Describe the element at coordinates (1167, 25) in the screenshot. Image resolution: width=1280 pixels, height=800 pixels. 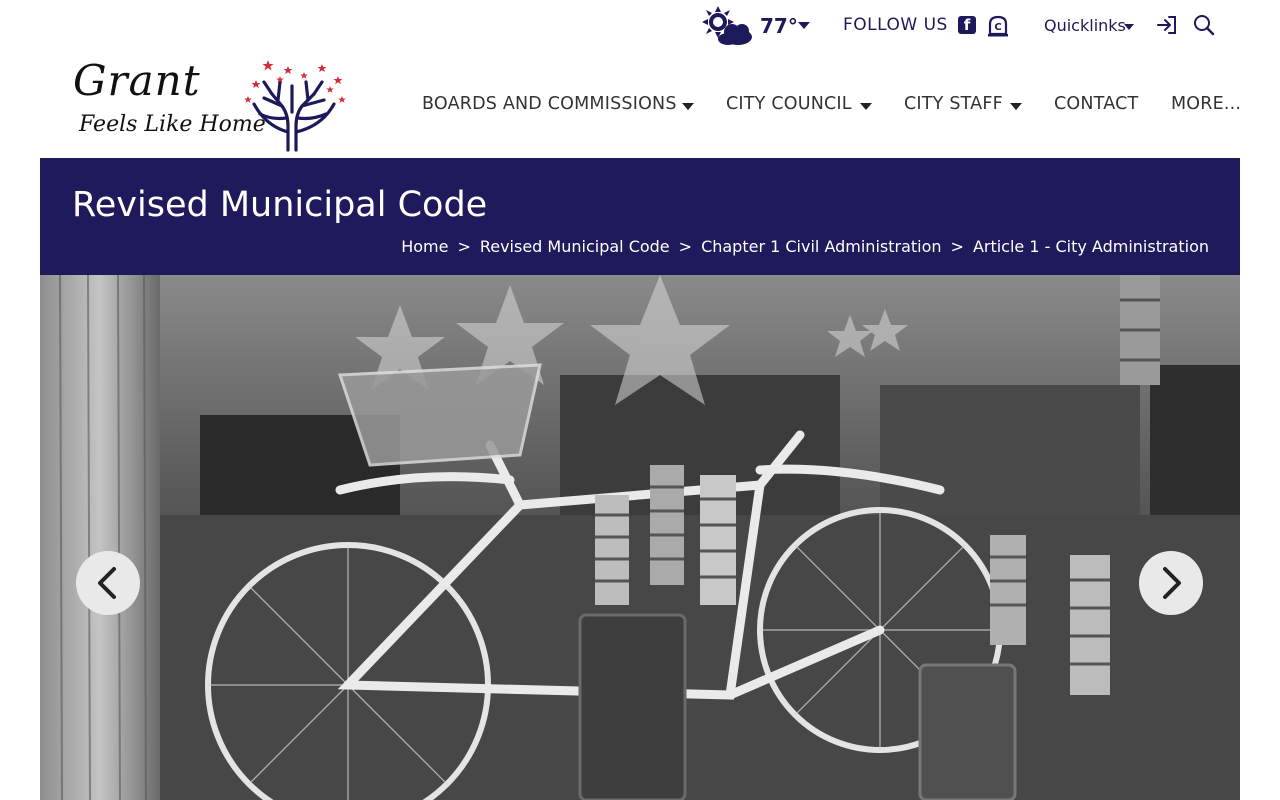
I see `sign-in-icon` at that location.